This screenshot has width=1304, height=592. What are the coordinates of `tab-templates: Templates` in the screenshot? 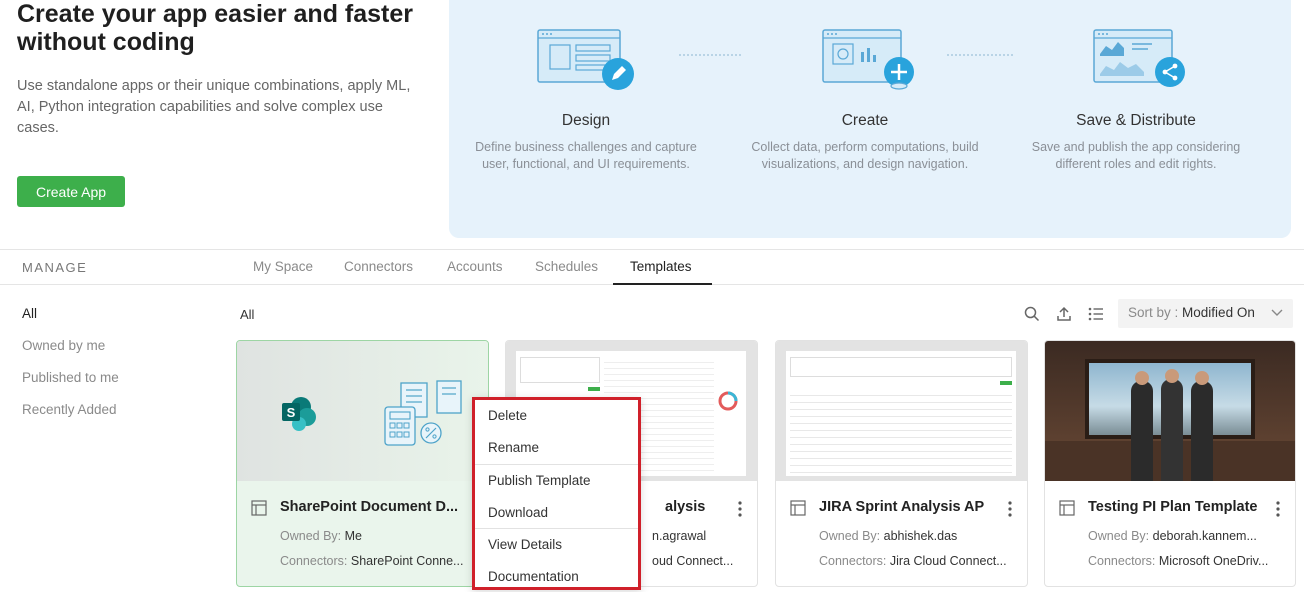 It's located at (661, 266).